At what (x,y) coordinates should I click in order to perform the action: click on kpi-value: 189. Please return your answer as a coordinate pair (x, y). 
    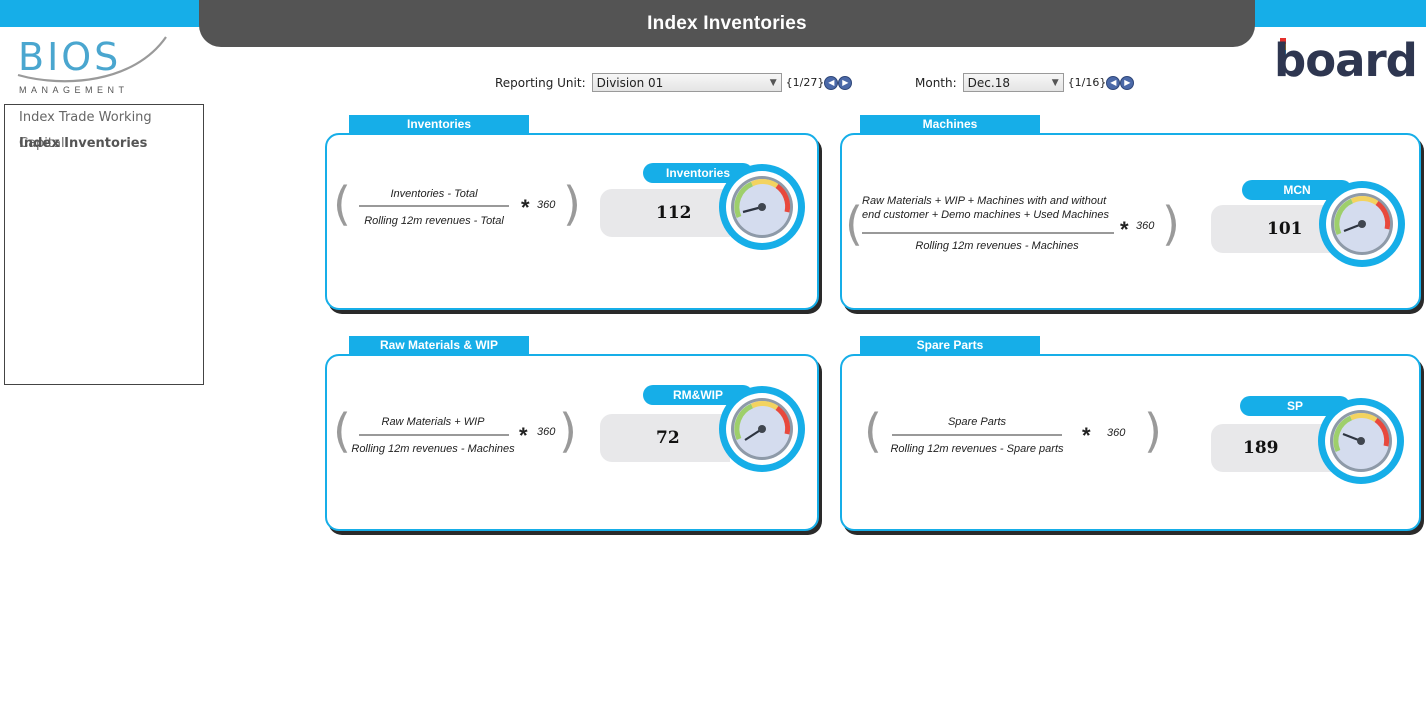
    Looking at the image, I should click on (1261, 448).